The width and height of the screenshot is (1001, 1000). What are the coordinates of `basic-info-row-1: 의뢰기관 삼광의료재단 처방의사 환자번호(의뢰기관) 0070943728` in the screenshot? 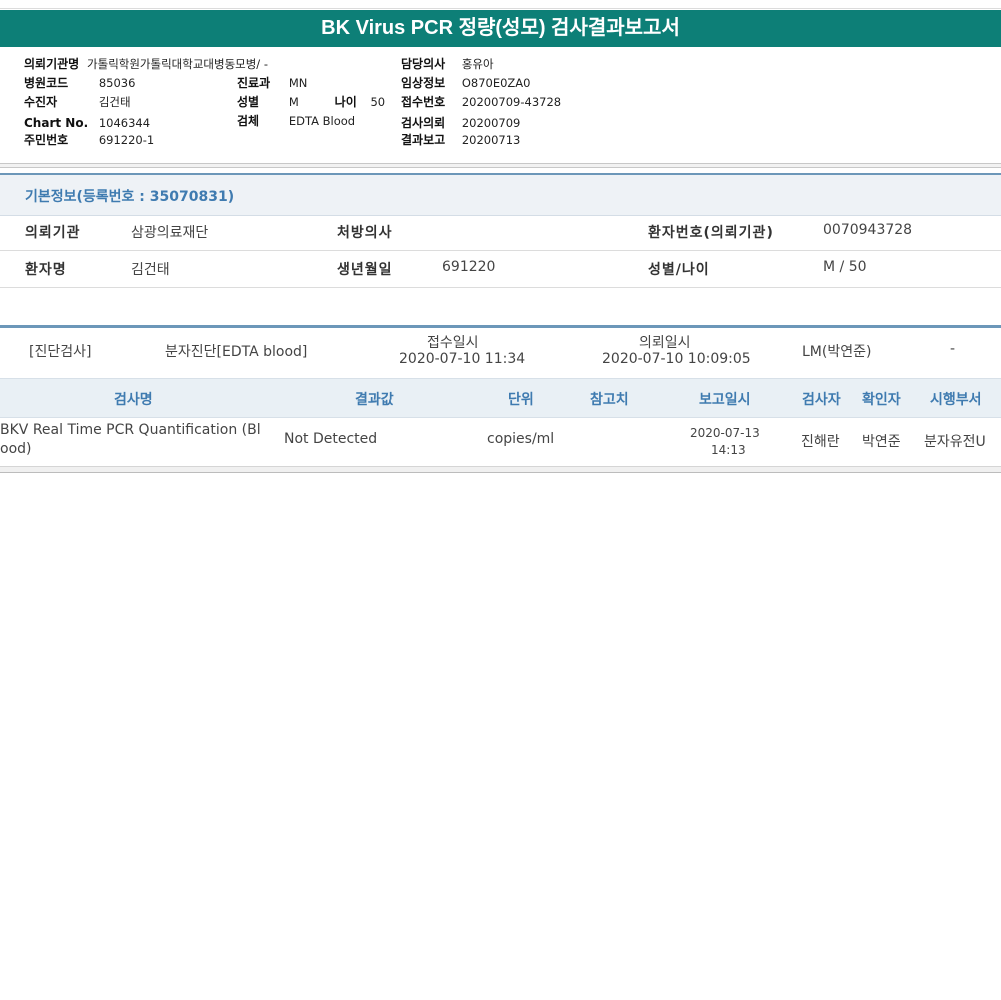 It's located at (500, 232).